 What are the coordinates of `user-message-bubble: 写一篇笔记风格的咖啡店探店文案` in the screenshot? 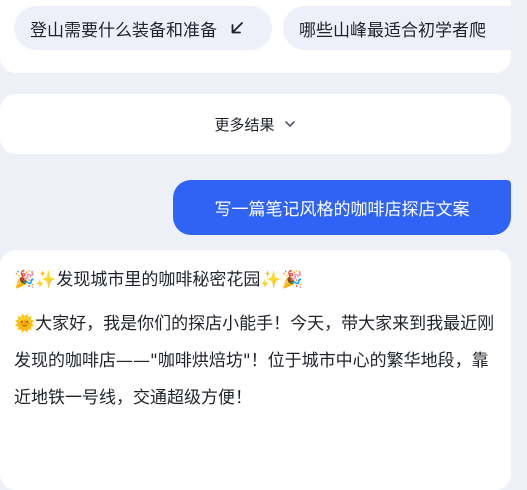 It's located at (342, 207).